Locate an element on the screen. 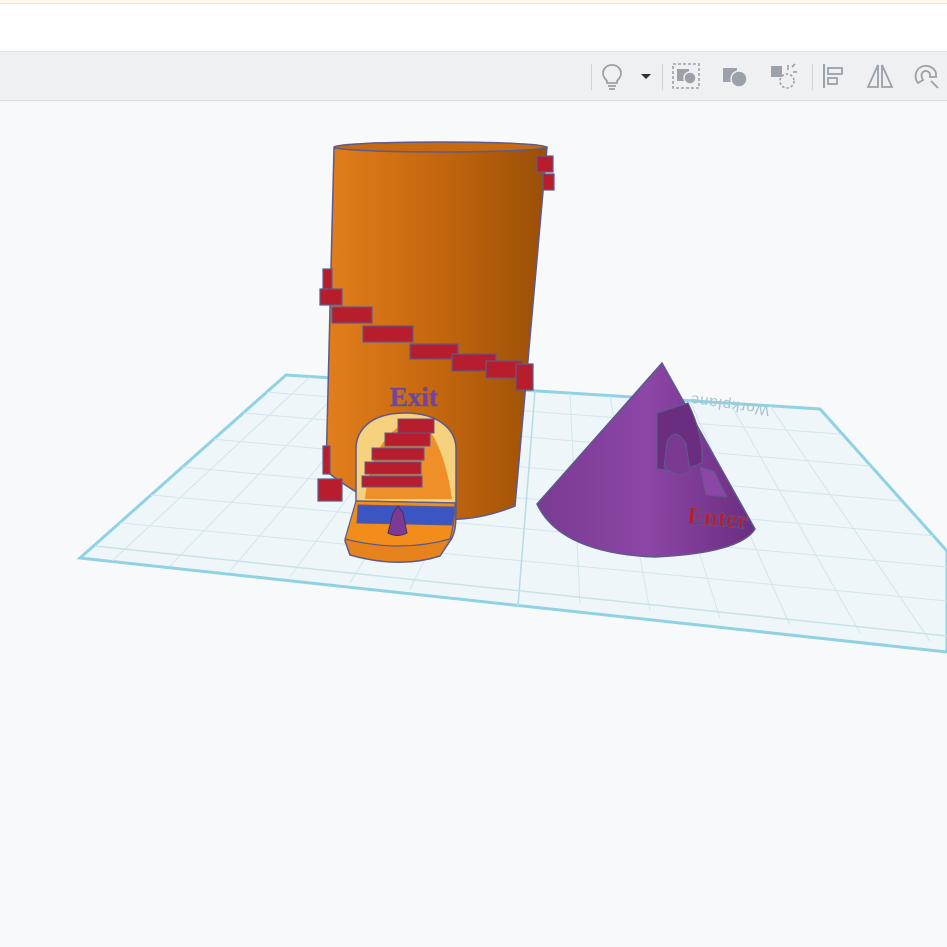  lights-button is located at coordinates (612, 76).